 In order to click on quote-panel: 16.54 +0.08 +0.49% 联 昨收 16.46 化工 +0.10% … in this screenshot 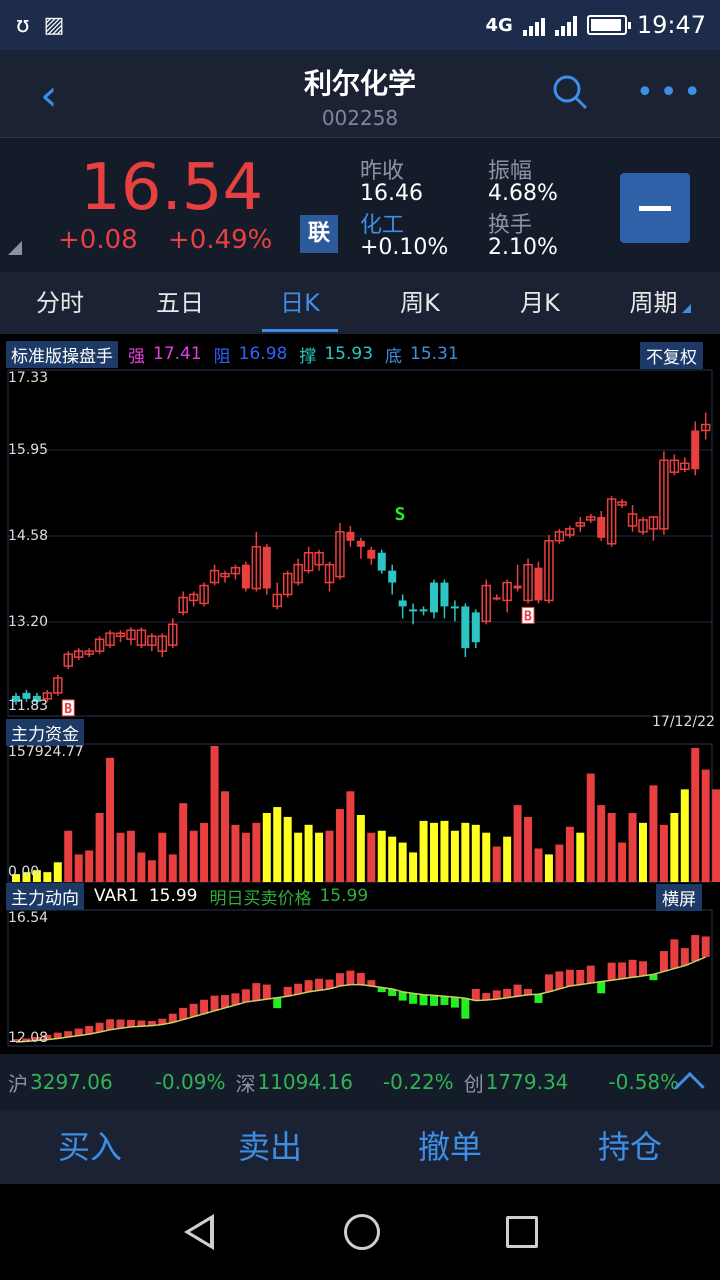, I will do `click(360, 205)`.